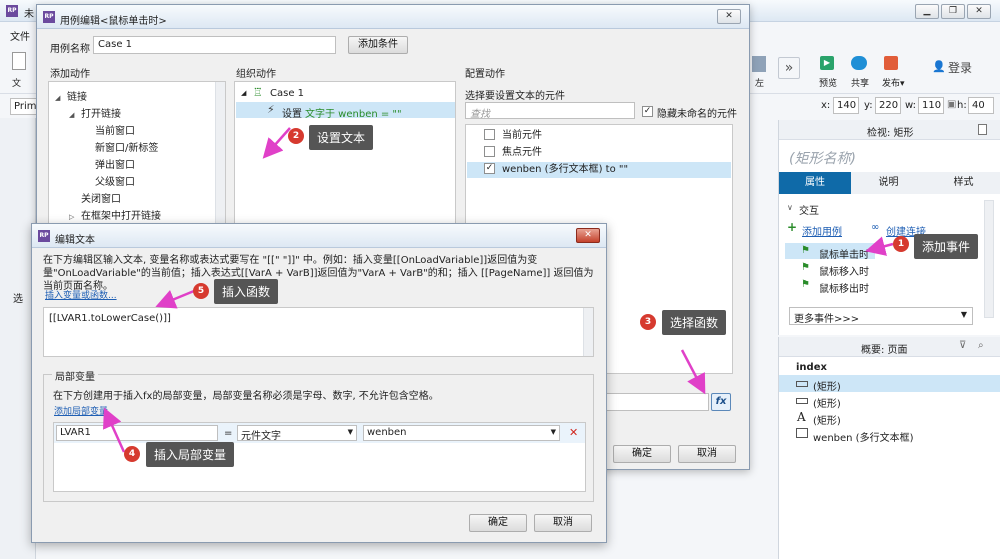 Image resolution: width=1000 pixels, height=559 pixels. Describe the element at coordinates (296, 136) in the screenshot. I see `annotation-2-number: 2` at that location.